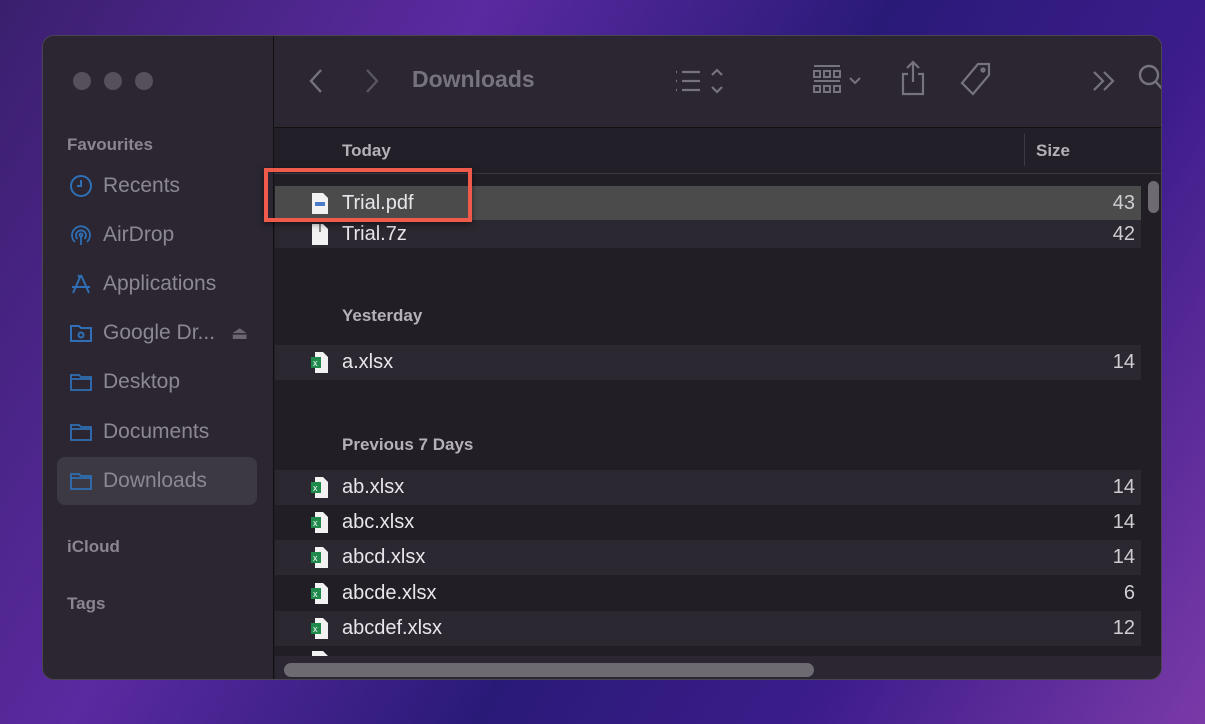 Image resolution: width=1205 pixels, height=724 pixels. Describe the element at coordinates (139, 234) in the screenshot. I see `sidebar-item-label: AirDrop` at that location.